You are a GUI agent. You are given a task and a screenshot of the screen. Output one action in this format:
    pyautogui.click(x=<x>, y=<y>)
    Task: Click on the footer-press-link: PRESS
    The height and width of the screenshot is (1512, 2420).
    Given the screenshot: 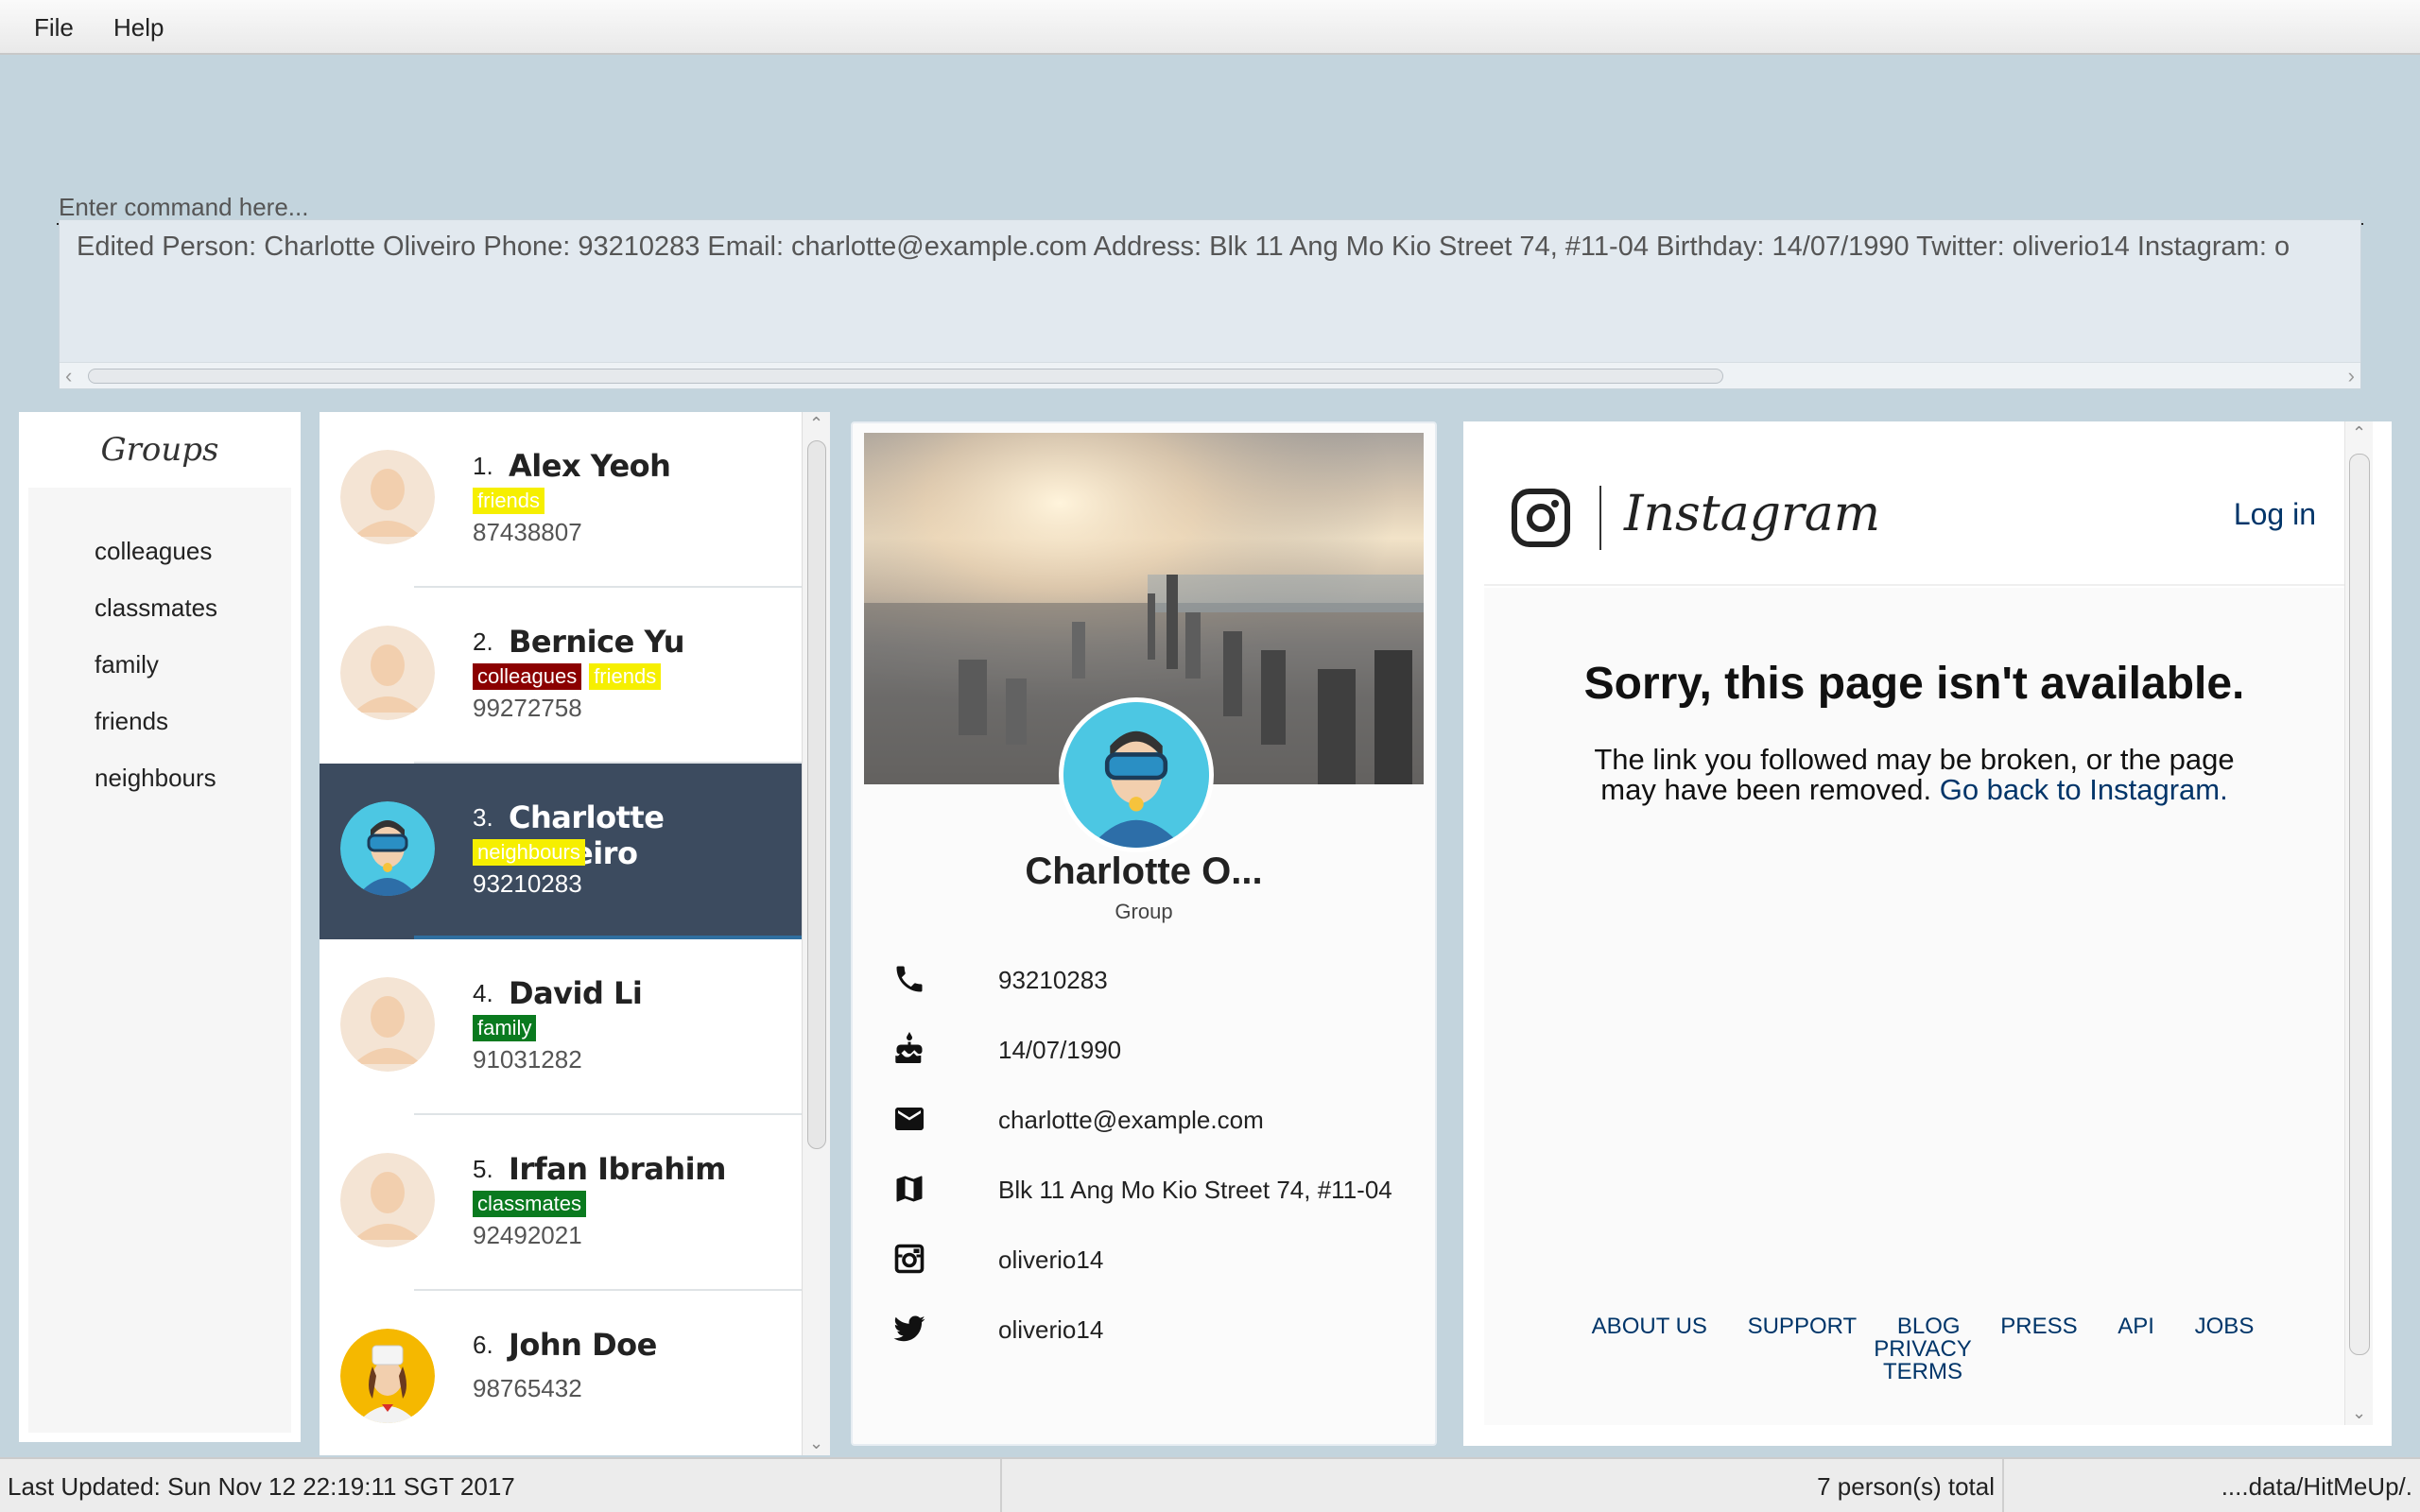 What is the action you would take?
    pyautogui.click(x=2038, y=1326)
    